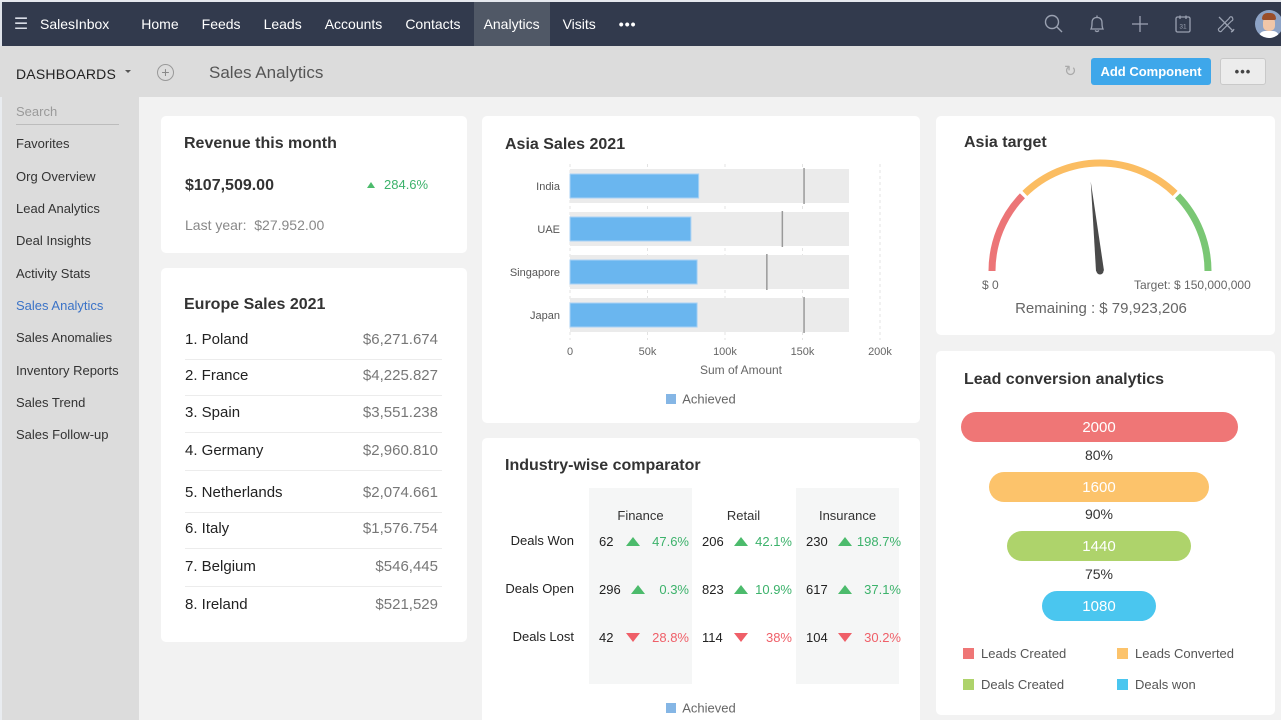  What do you see at coordinates (21, 24) in the screenshot?
I see `hamburger-menu-icon: ☰` at bounding box center [21, 24].